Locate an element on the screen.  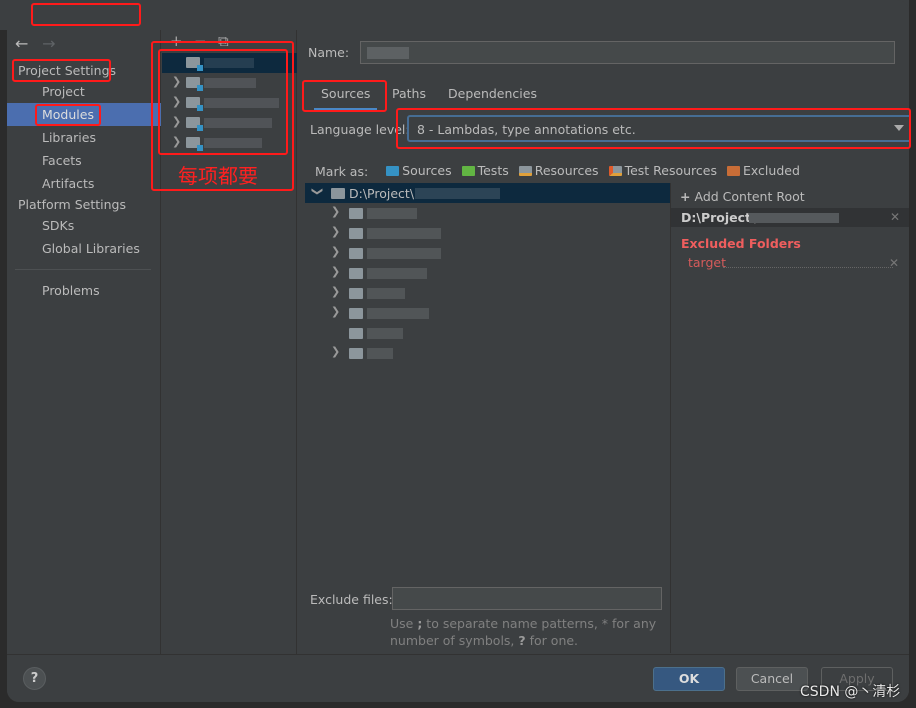
plus-icon: + is located at coordinates (685, 196).